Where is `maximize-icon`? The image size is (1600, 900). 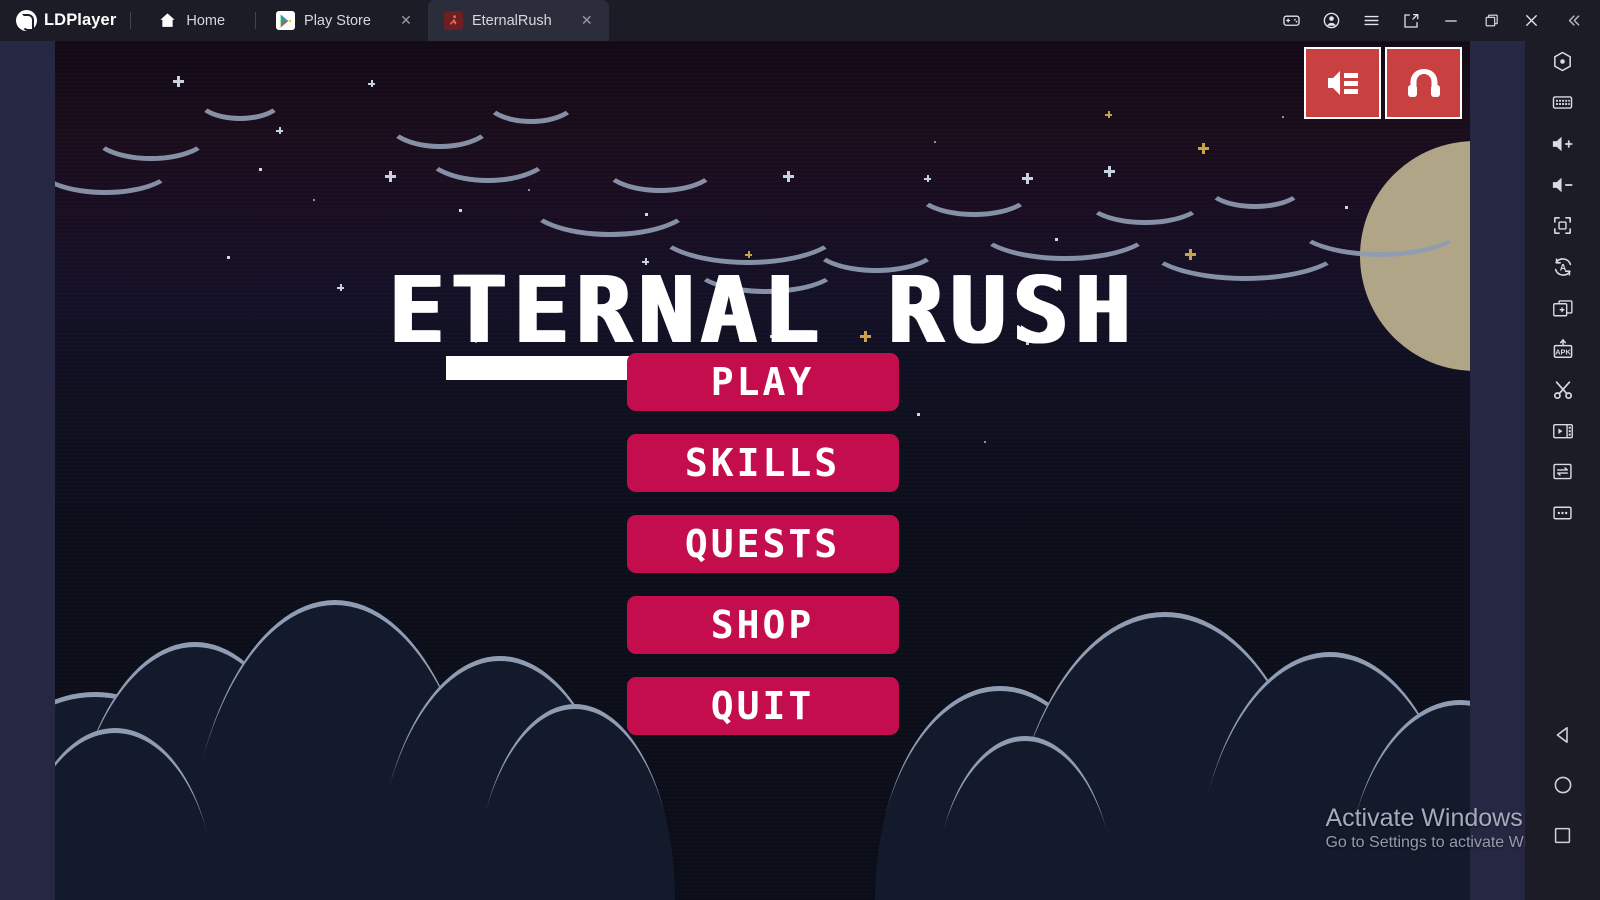 maximize-icon is located at coordinates (1491, 20).